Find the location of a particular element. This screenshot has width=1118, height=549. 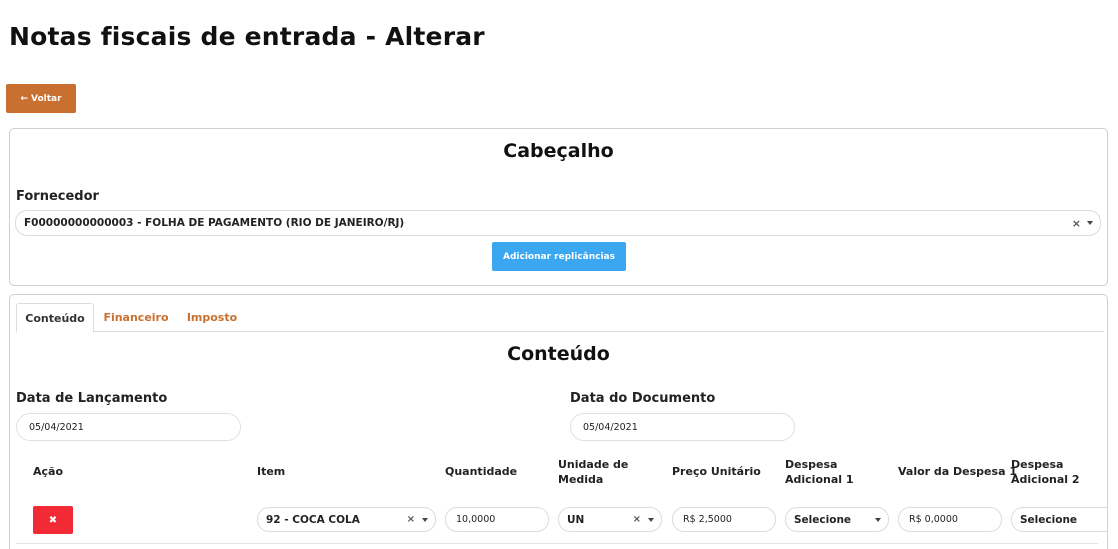

despesa-adicional-1-select: Selecione is located at coordinates (837, 519).